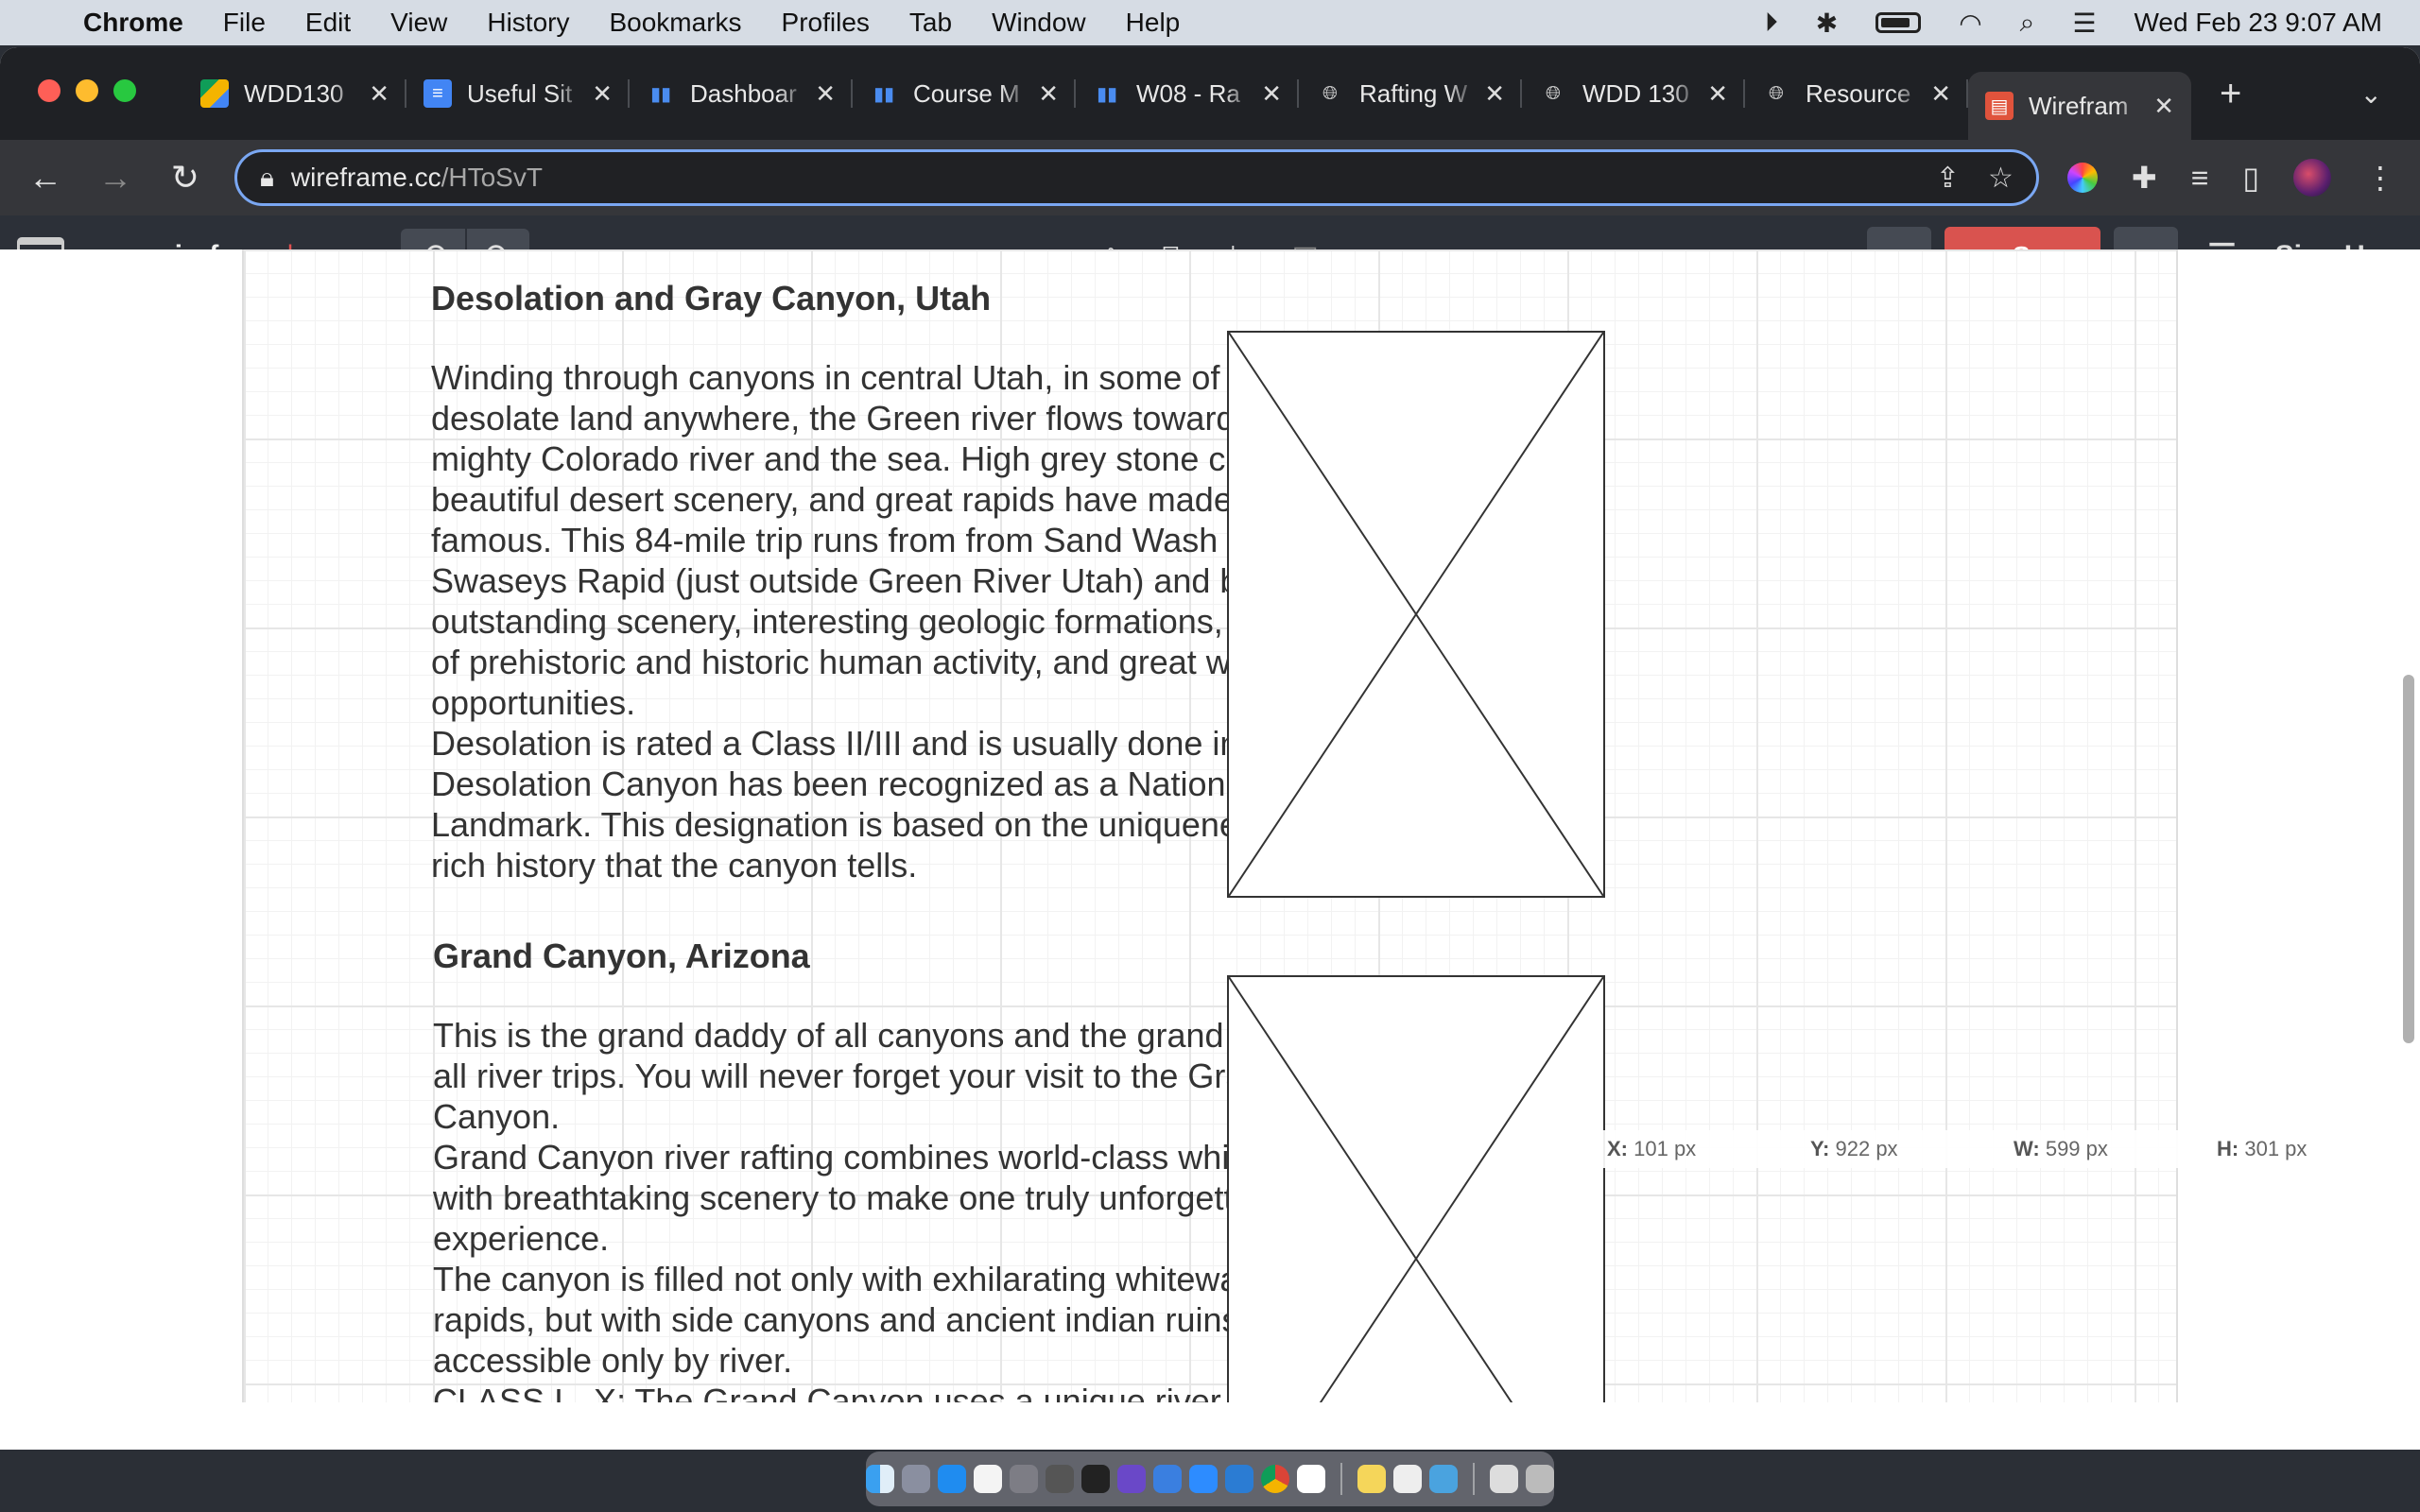 Image resolution: width=2420 pixels, height=1512 pixels. What do you see at coordinates (2084, 23) in the screenshot?
I see `control-center-icon: ☰` at bounding box center [2084, 23].